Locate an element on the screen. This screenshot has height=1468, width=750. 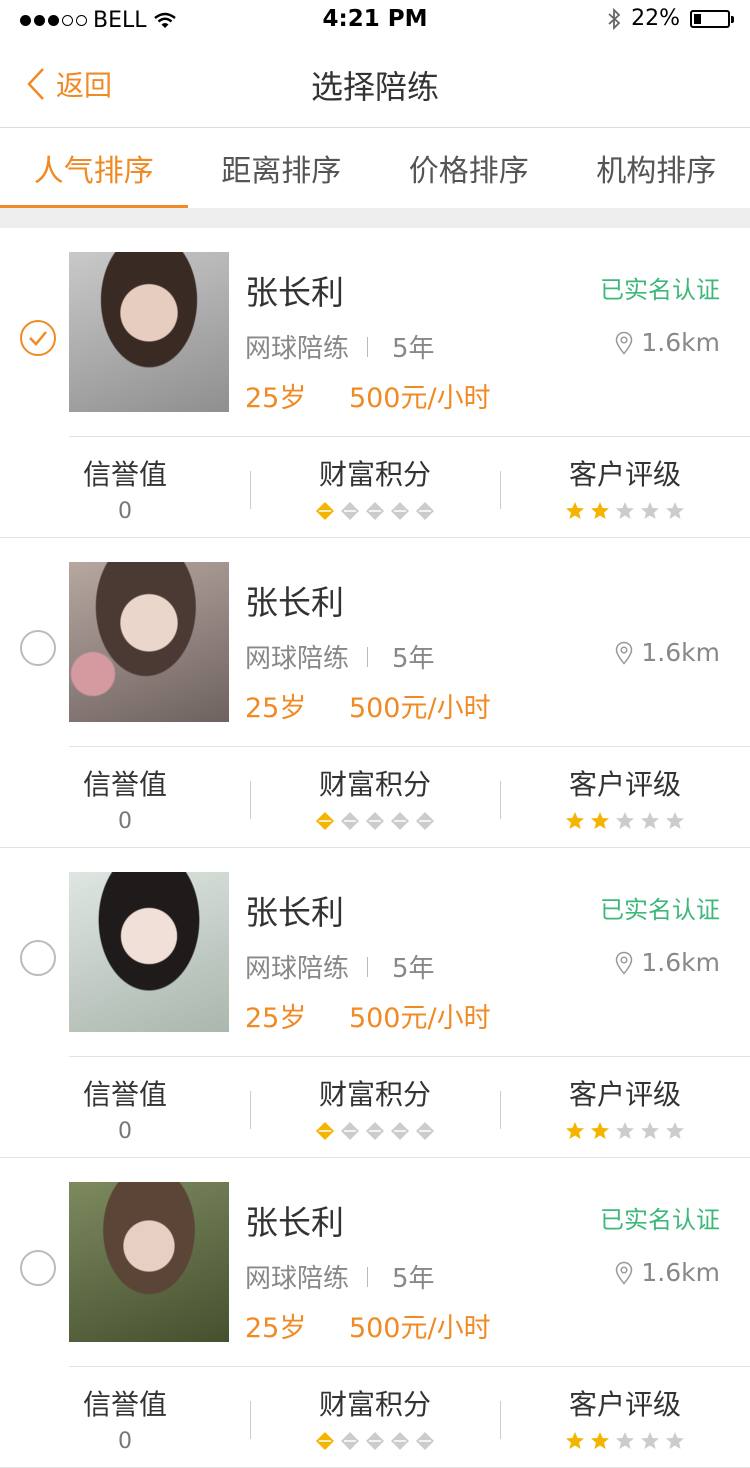
tab-popularity: 人气排序 is located at coordinates (94, 168).